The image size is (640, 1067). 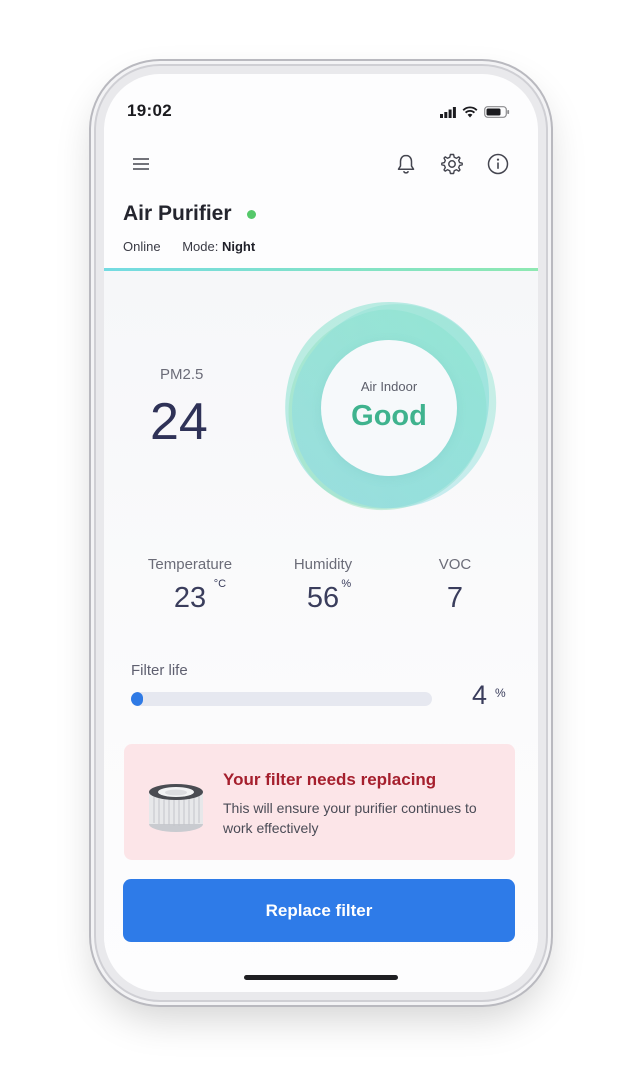 I want to click on status-icons, so click(x=475, y=114).